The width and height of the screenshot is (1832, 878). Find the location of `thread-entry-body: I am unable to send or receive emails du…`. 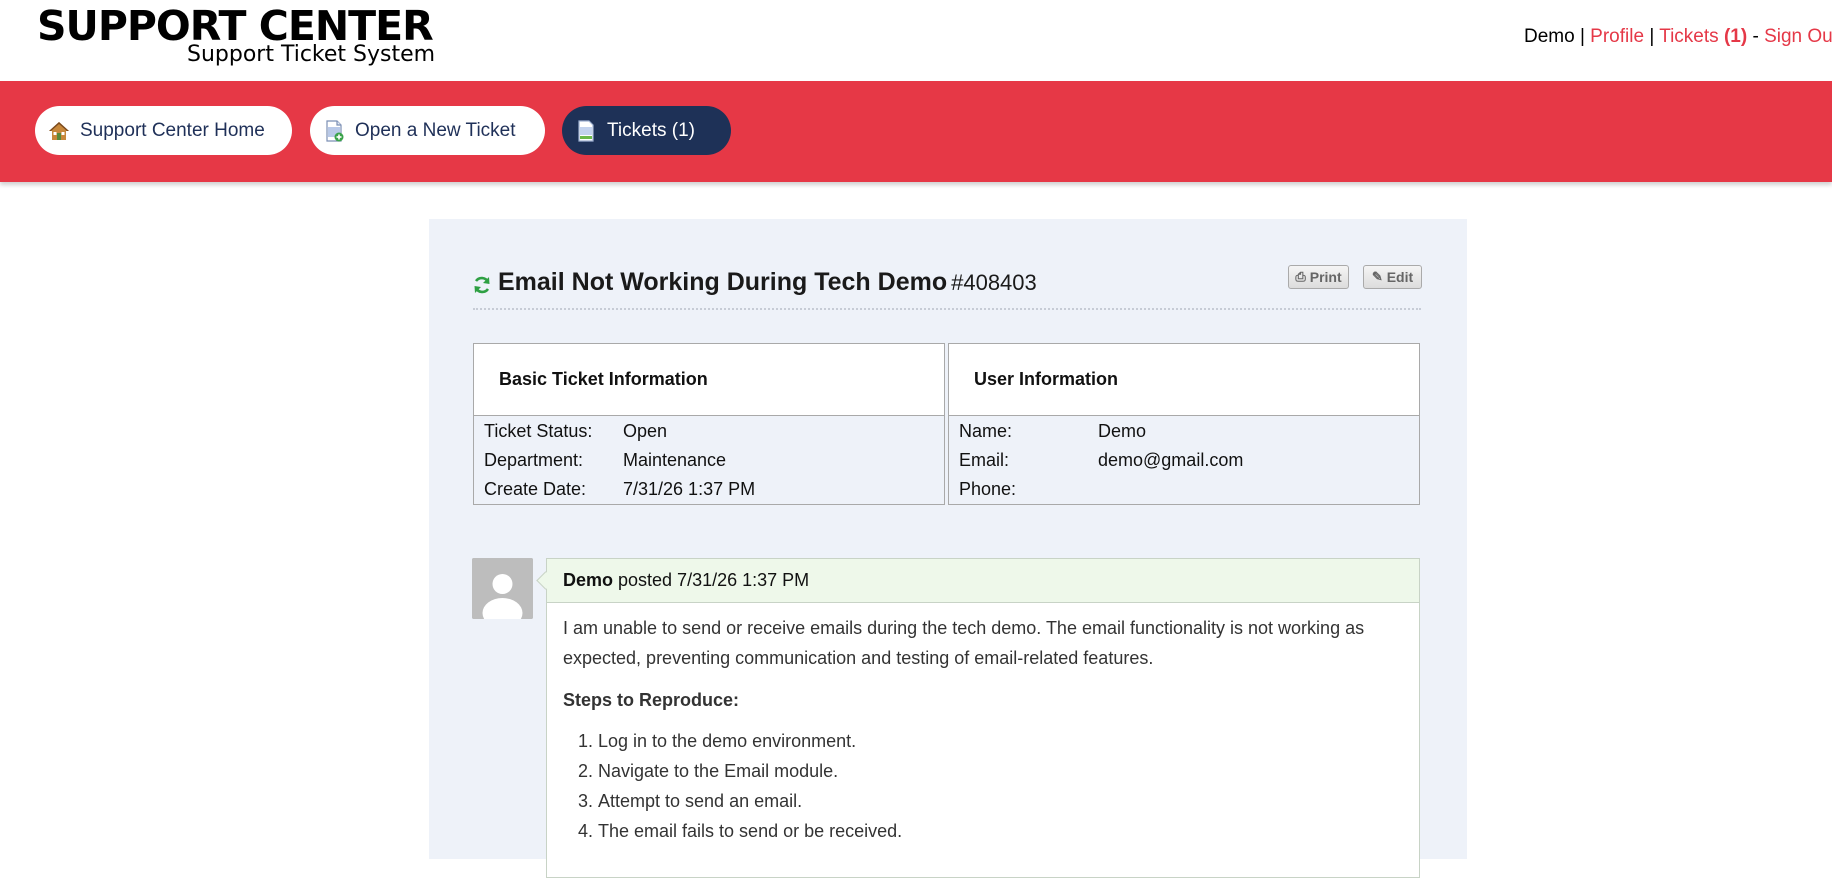

thread-entry-body: I am unable to send or receive emails du… is located at coordinates (981, 729).